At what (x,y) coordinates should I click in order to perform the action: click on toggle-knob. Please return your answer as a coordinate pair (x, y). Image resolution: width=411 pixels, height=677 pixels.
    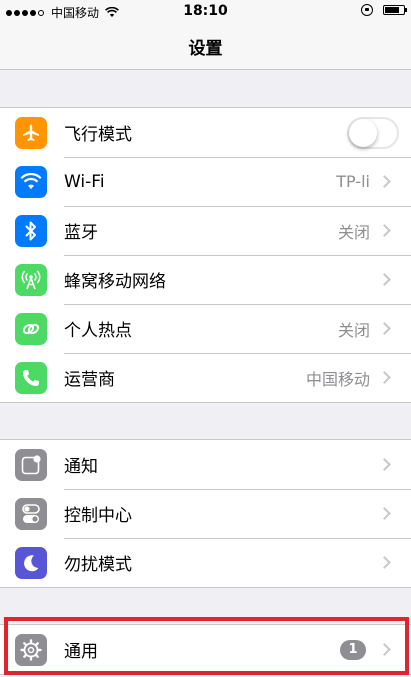
    Looking at the image, I should click on (363, 132).